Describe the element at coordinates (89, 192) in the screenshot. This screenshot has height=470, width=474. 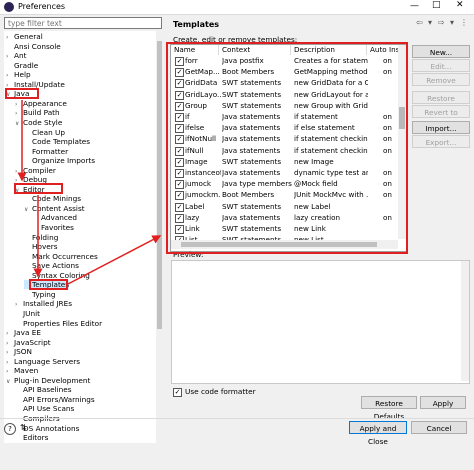
I see `annotation-arrows` at that location.